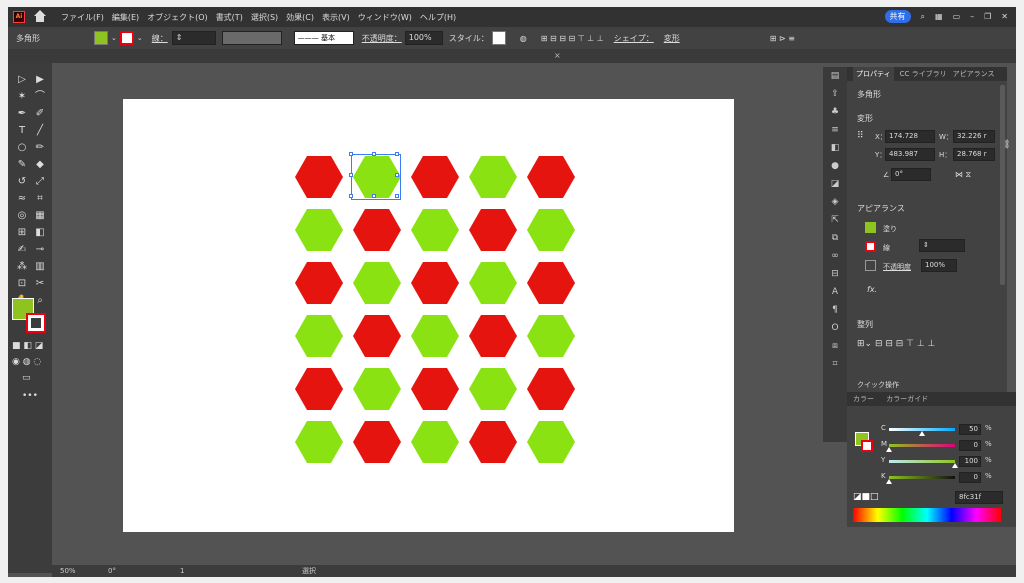  What do you see at coordinates (672, 38) in the screenshot?
I see `transform-label: 変形` at bounding box center [672, 38].